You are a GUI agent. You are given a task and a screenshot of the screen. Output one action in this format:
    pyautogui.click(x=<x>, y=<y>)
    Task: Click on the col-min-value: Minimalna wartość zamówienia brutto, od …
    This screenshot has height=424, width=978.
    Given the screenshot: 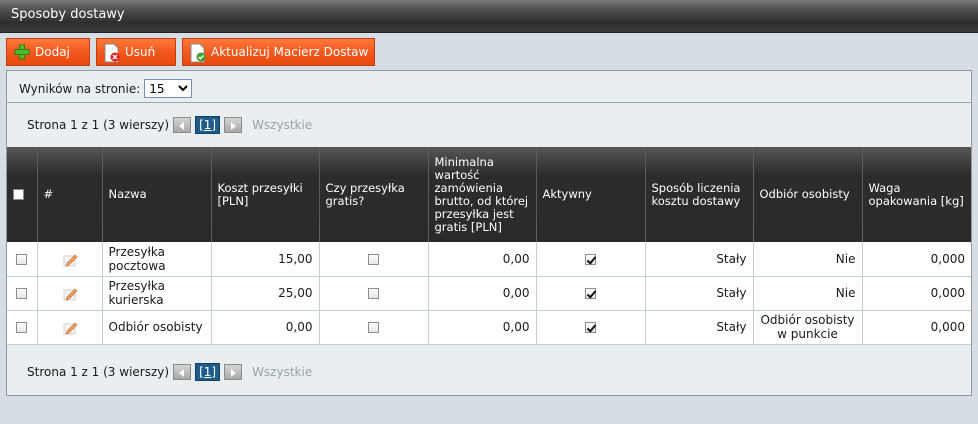 What is the action you would take?
    pyautogui.click(x=481, y=194)
    